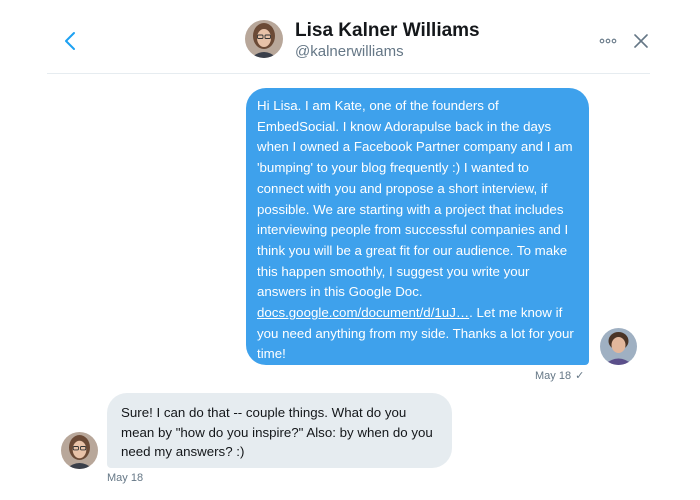 The image size is (700, 500). Describe the element at coordinates (580, 376) in the screenshot. I see `checkmark-icon: ✓` at that location.